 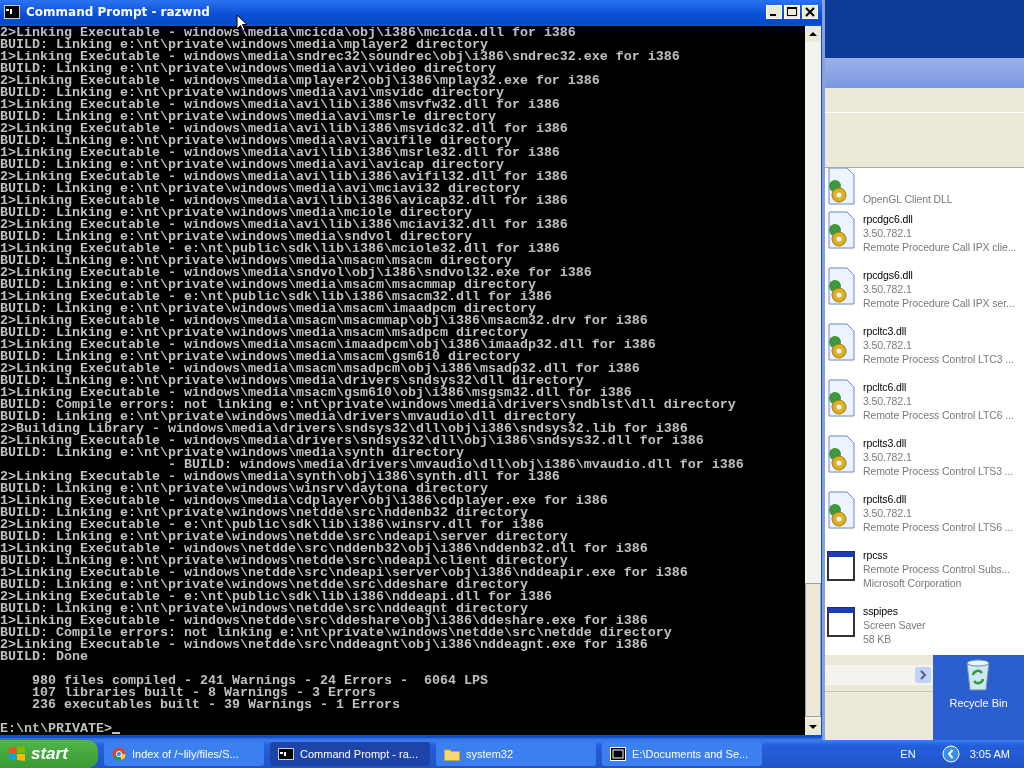 What do you see at coordinates (888, 219) in the screenshot?
I see `file-name: rpcdgc6.dll` at bounding box center [888, 219].